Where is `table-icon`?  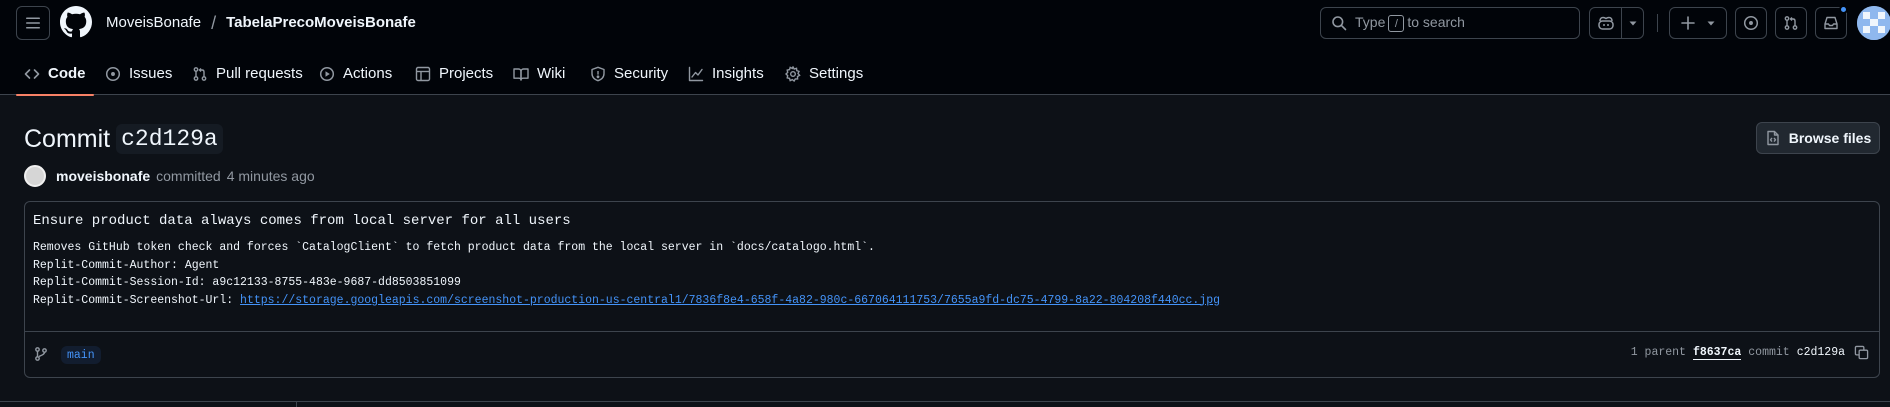
table-icon is located at coordinates (423, 73).